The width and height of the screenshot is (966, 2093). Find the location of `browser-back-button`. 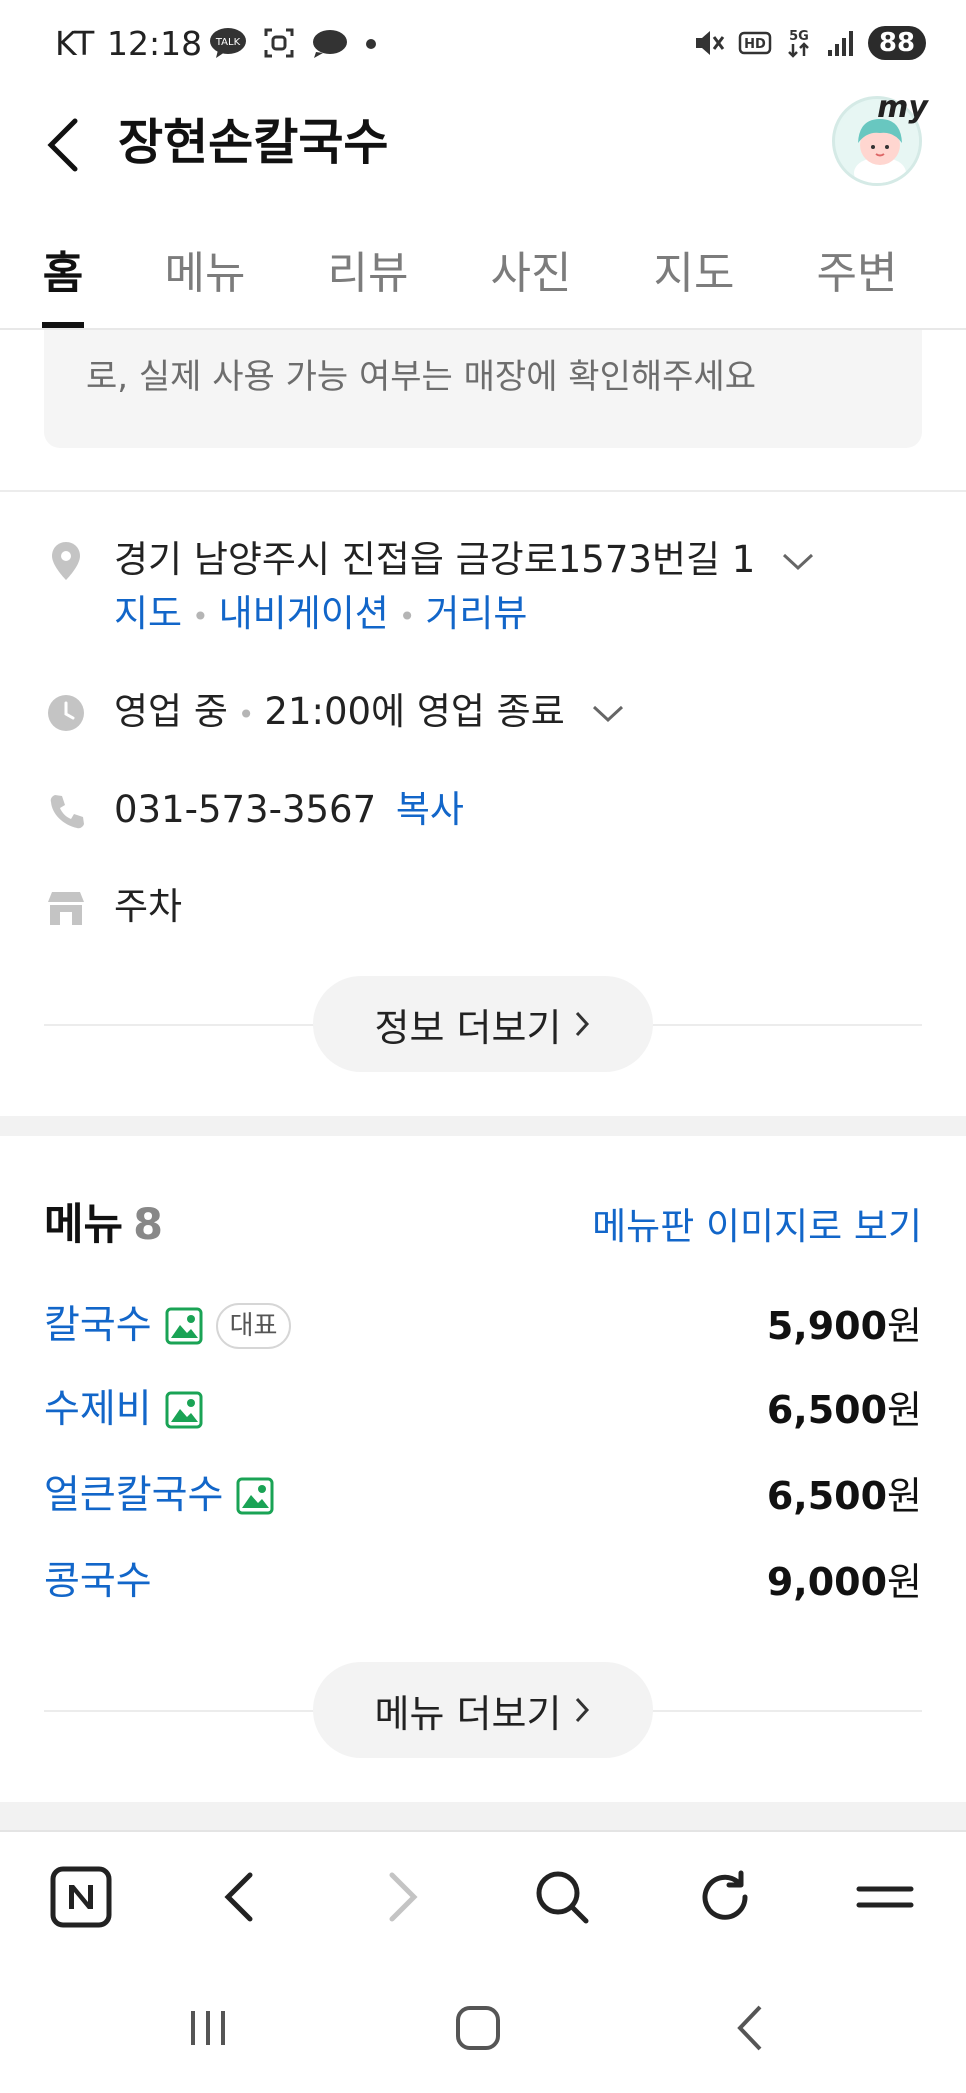

browser-back-button is located at coordinates (240, 1897).